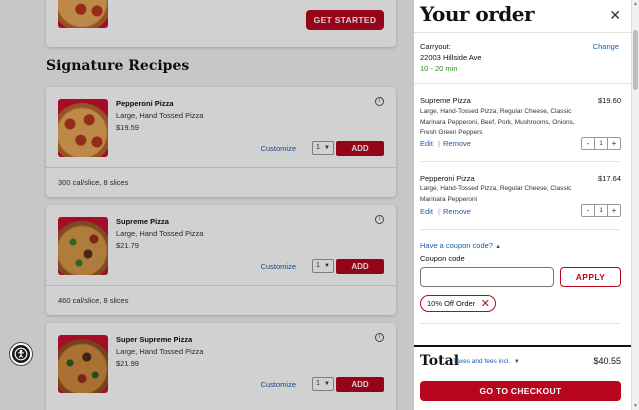 This screenshot has width=639, height=410. What do you see at coordinates (21, 354) in the screenshot?
I see `accessibility-icon` at bounding box center [21, 354].